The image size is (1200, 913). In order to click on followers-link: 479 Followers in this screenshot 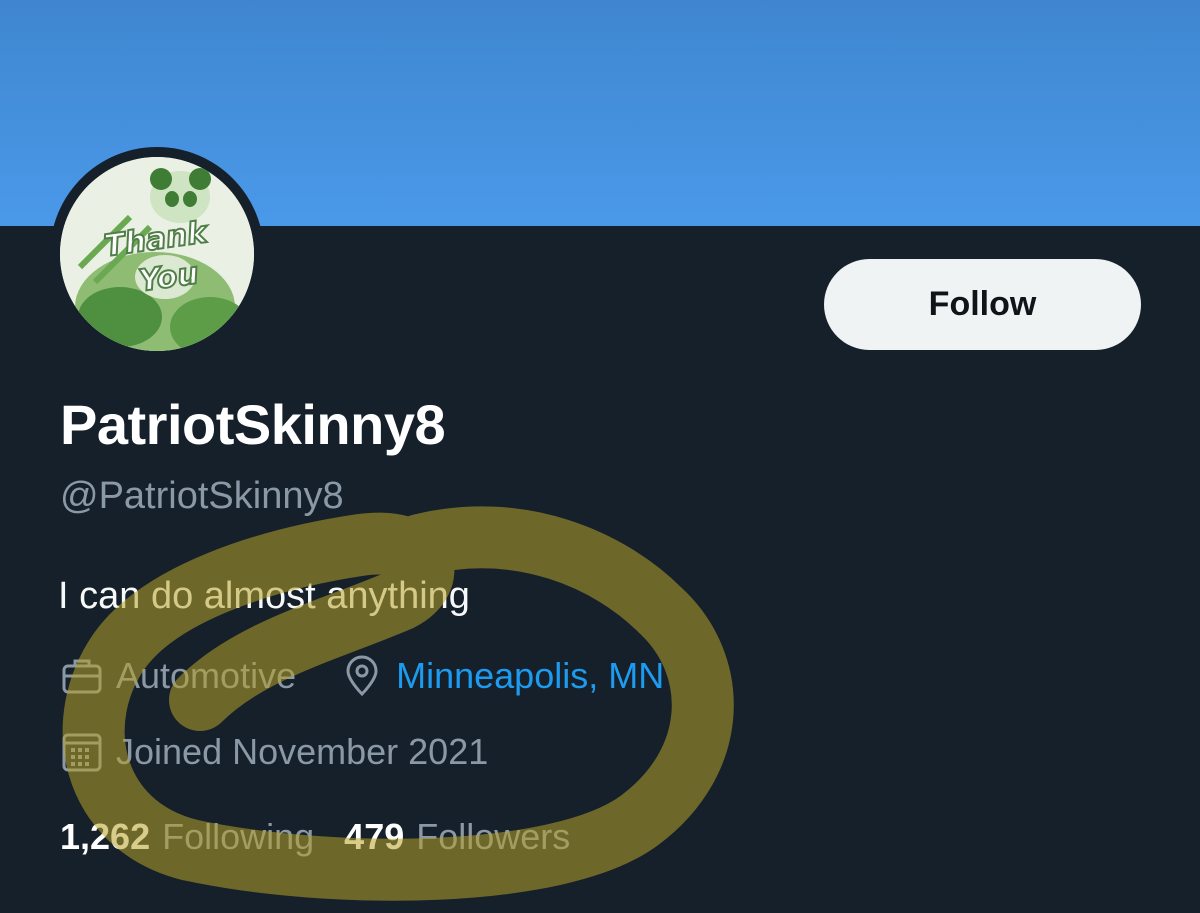, I will do `click(457, 837)`.